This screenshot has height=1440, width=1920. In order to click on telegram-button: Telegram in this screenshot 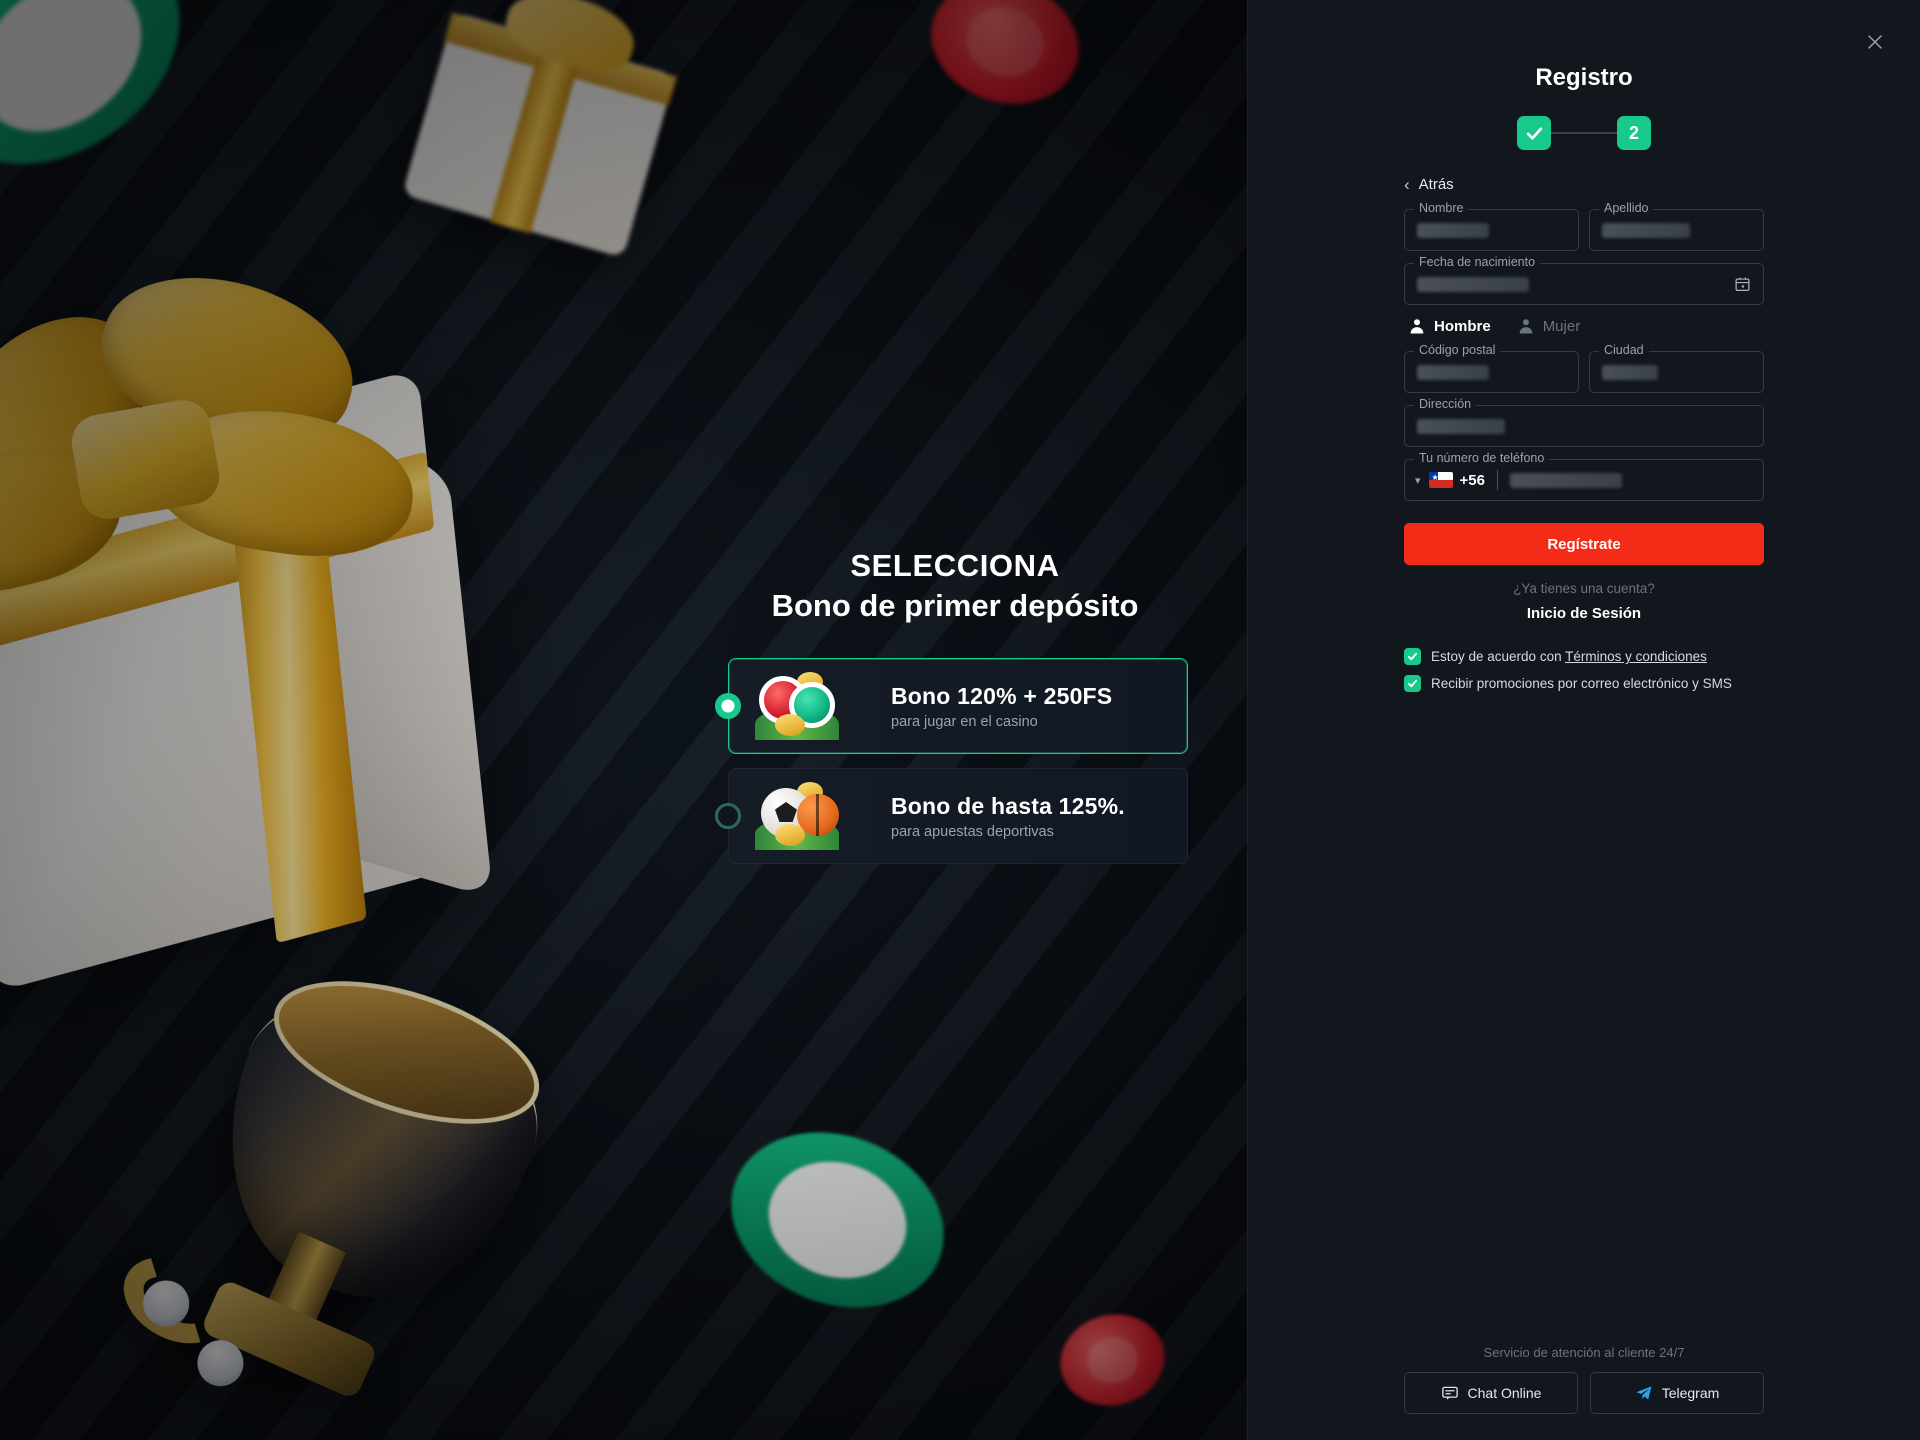, I will do `click(1677, 1393)`.